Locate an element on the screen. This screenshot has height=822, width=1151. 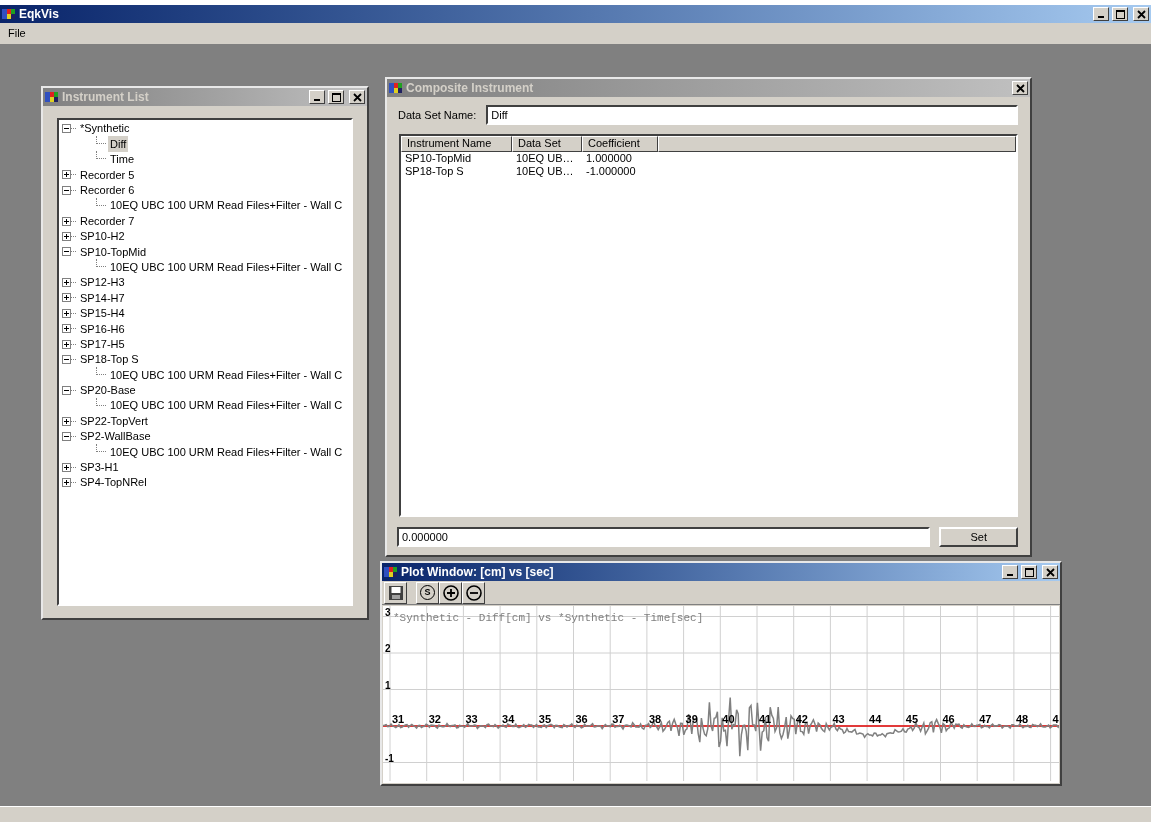
menu-item: File is located at coordinates (17, 33).